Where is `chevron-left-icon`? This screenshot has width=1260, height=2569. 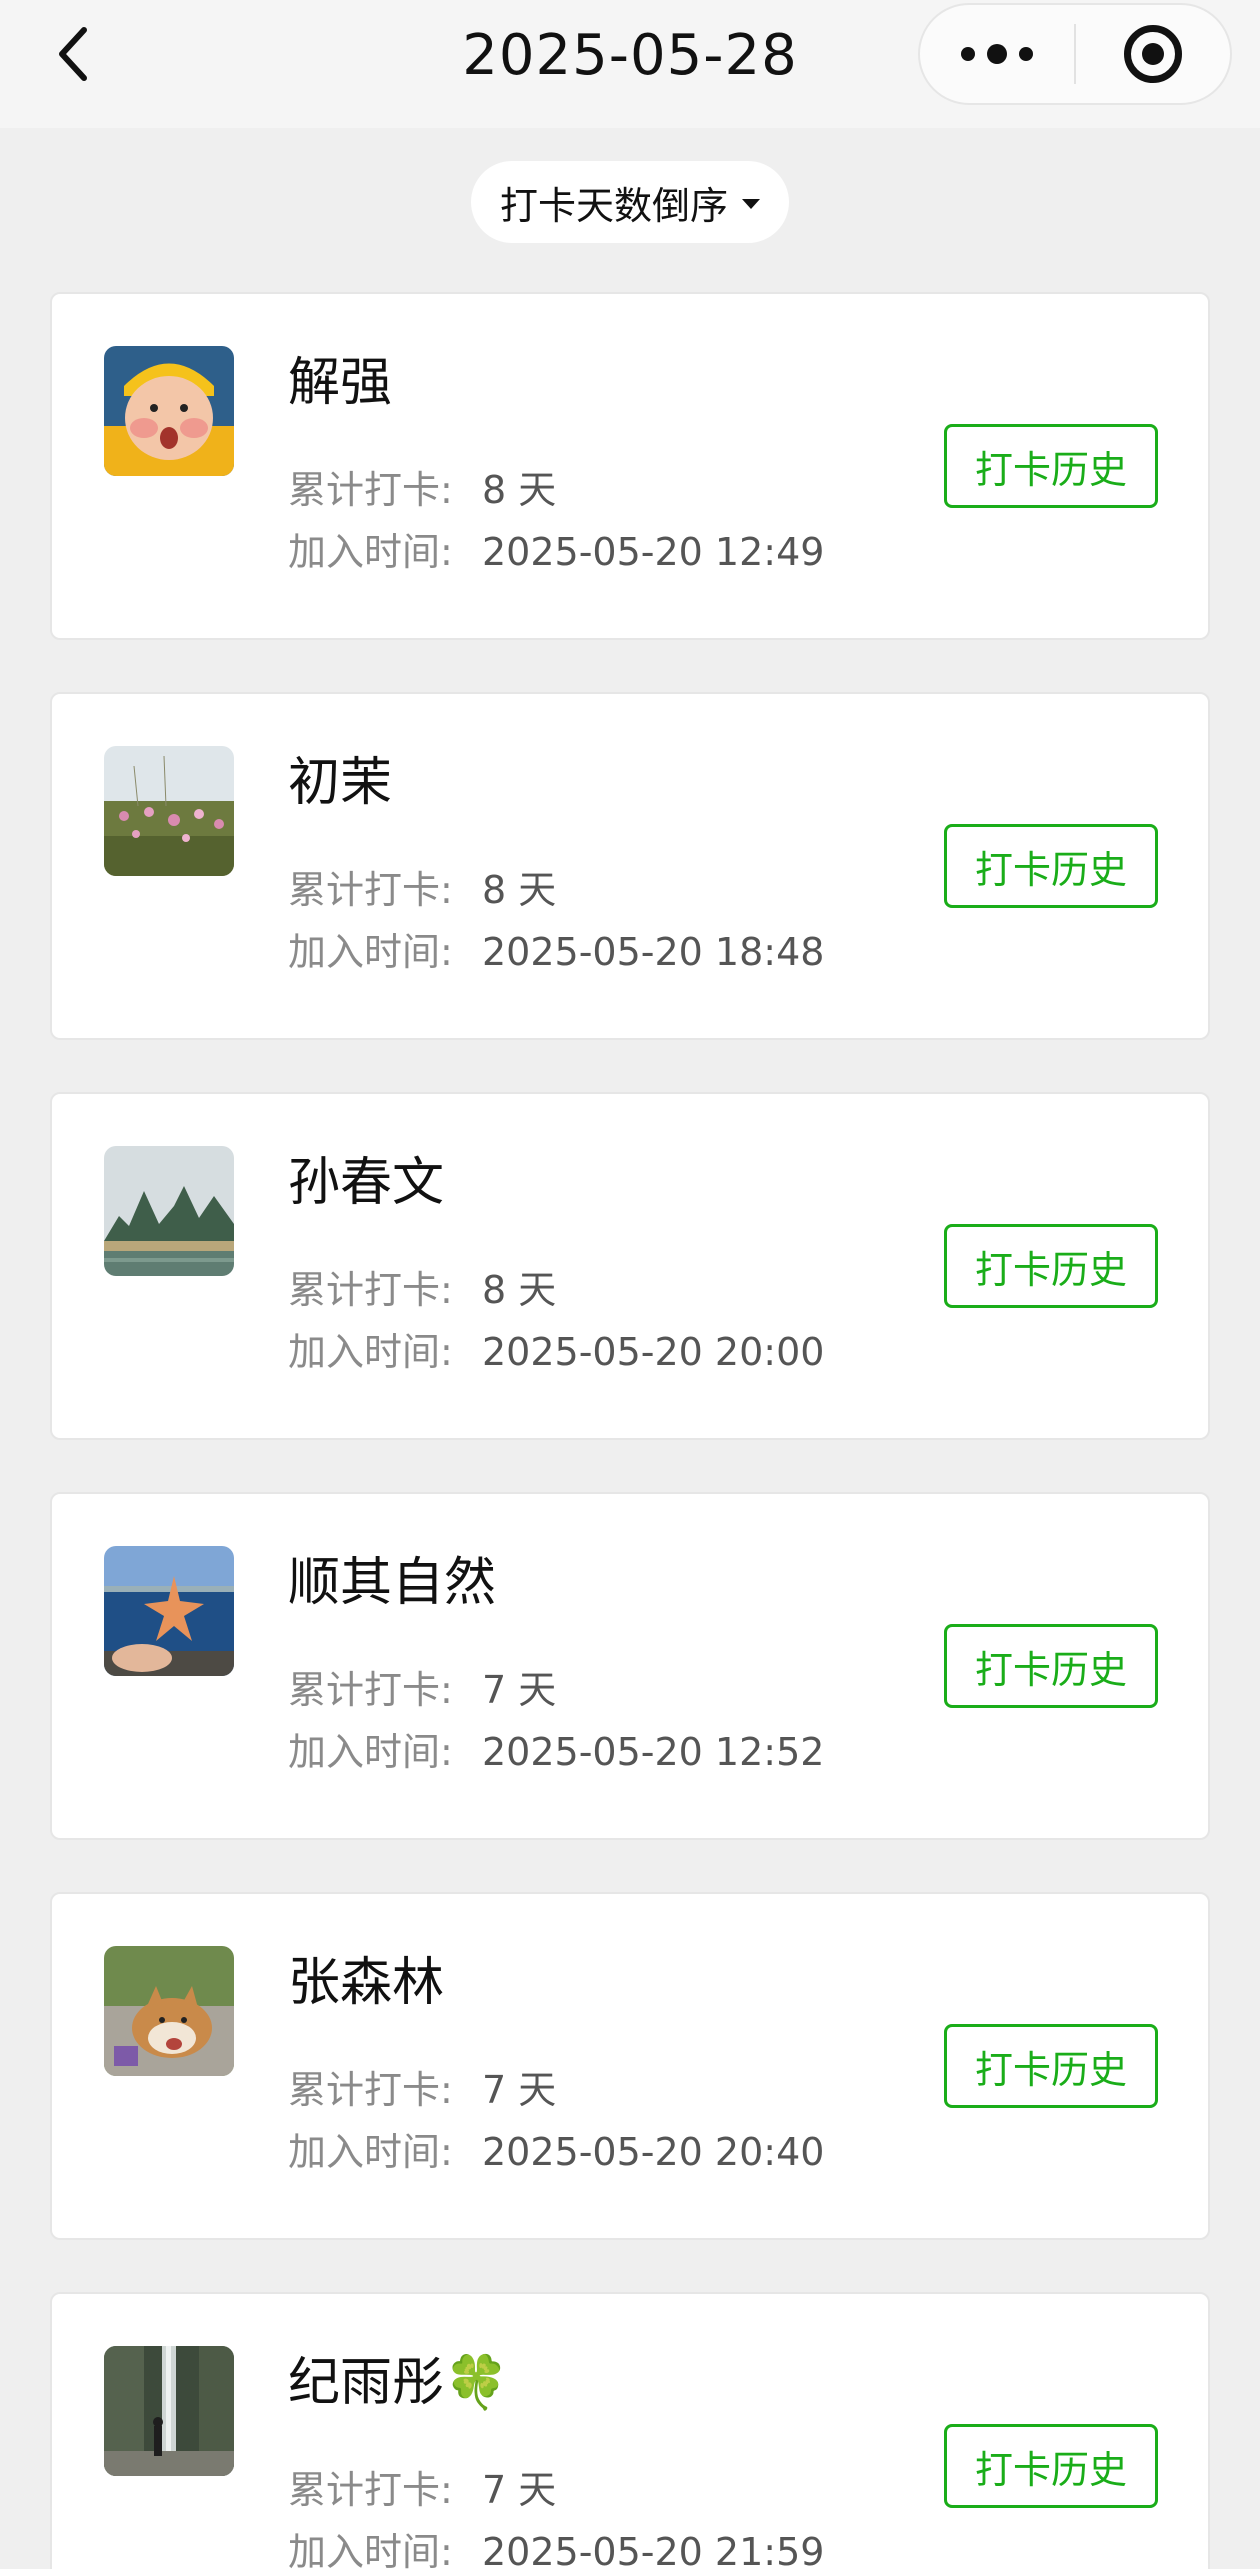
chevron-left-icon is located at coordinates (73, 54).